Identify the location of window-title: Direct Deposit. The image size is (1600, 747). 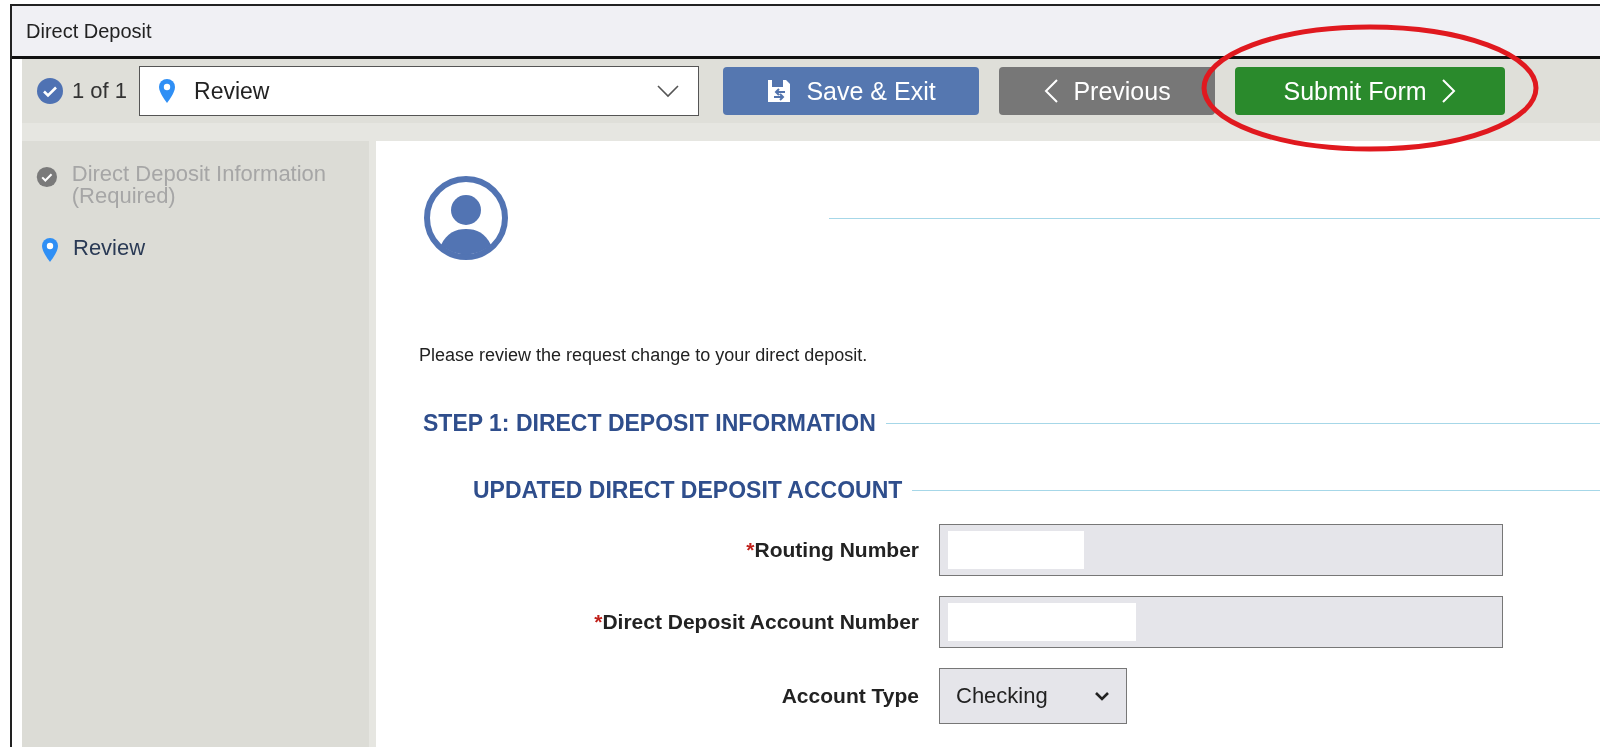
(89, 31).